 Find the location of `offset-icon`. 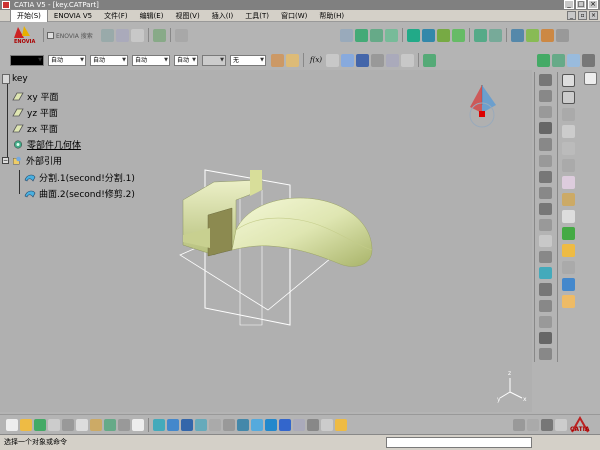

offset-icon is located at coordinates (413, 35).